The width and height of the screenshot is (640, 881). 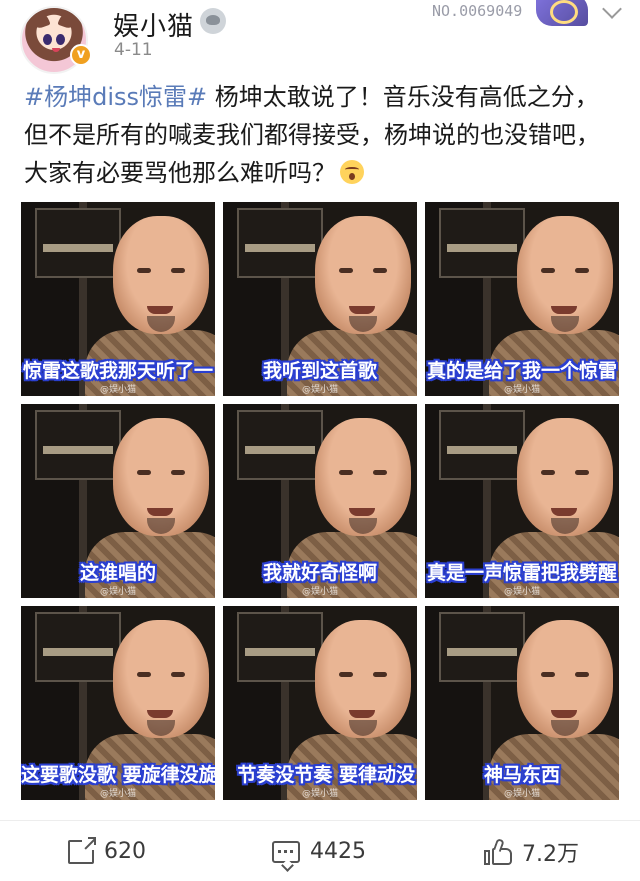 I want to click on grid-image: 我就好奇怪啊 @娱小猫, so click(x=320, y=501).